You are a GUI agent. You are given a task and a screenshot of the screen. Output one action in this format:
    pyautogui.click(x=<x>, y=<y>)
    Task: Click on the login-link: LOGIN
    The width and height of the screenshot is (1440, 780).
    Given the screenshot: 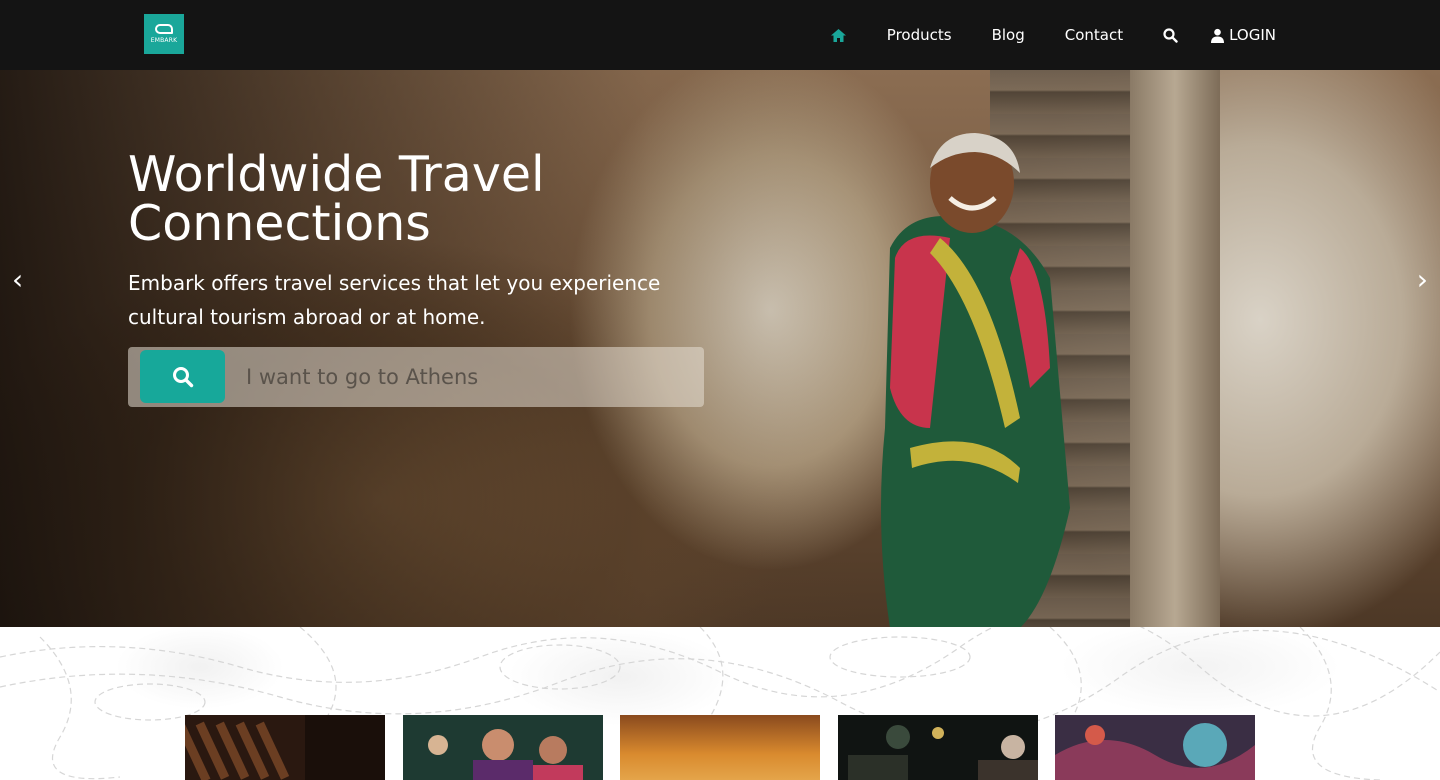 What is the action you would take?
    pyautogui.click(x=1243, y=35)
    